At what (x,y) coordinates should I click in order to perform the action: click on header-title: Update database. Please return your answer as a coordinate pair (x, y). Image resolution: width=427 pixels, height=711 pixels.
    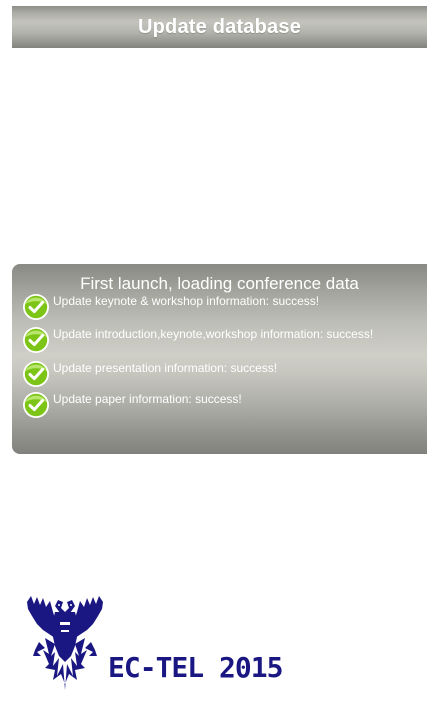
    Looking at the image, I should click on (219, 26).